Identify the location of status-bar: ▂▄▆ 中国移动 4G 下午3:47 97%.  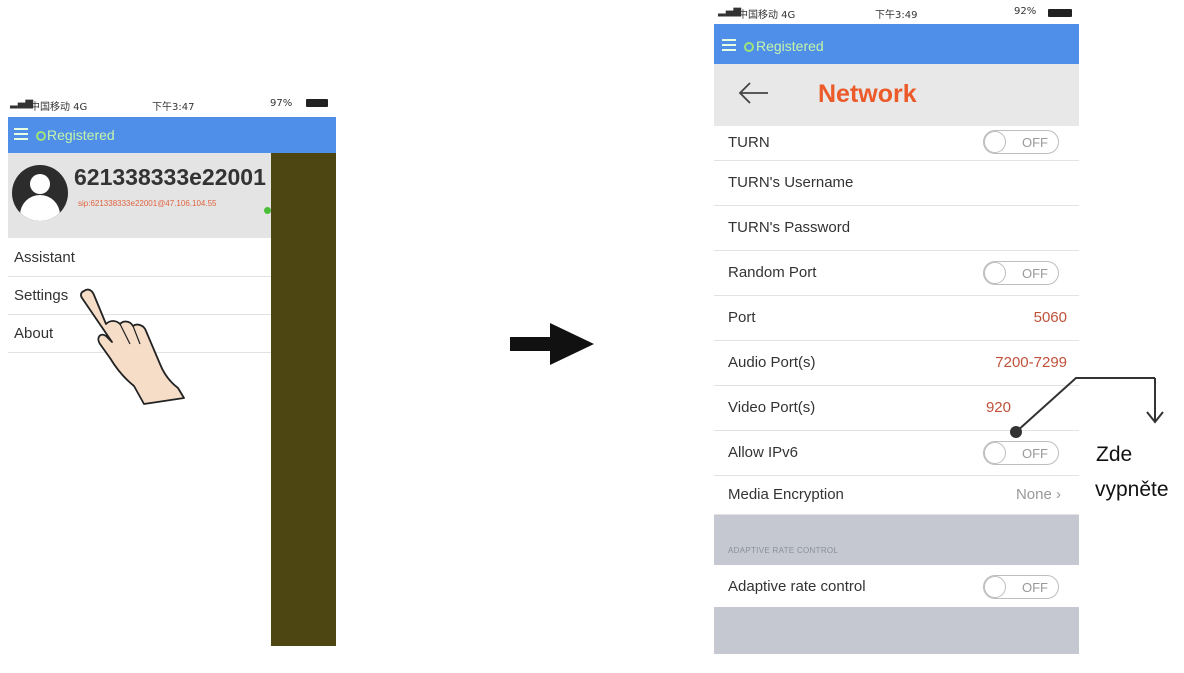
(172, 104).